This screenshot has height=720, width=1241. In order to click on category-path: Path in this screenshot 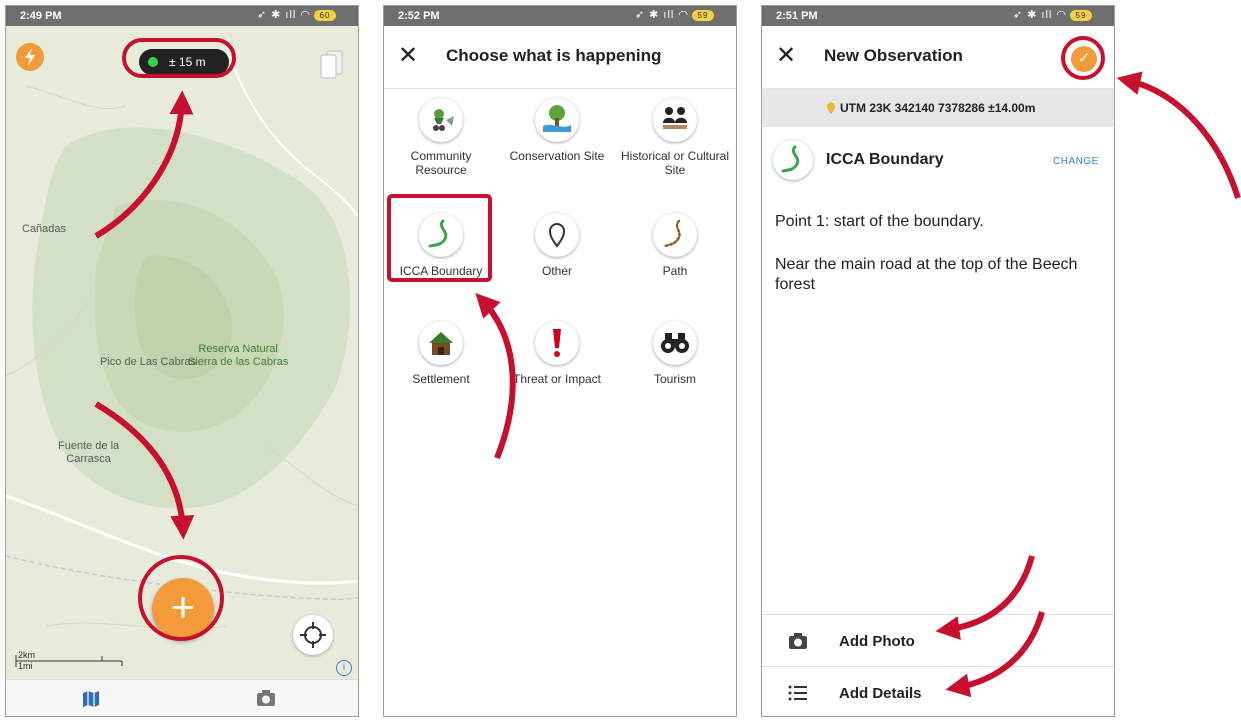, I will do `click(675, 245)`.